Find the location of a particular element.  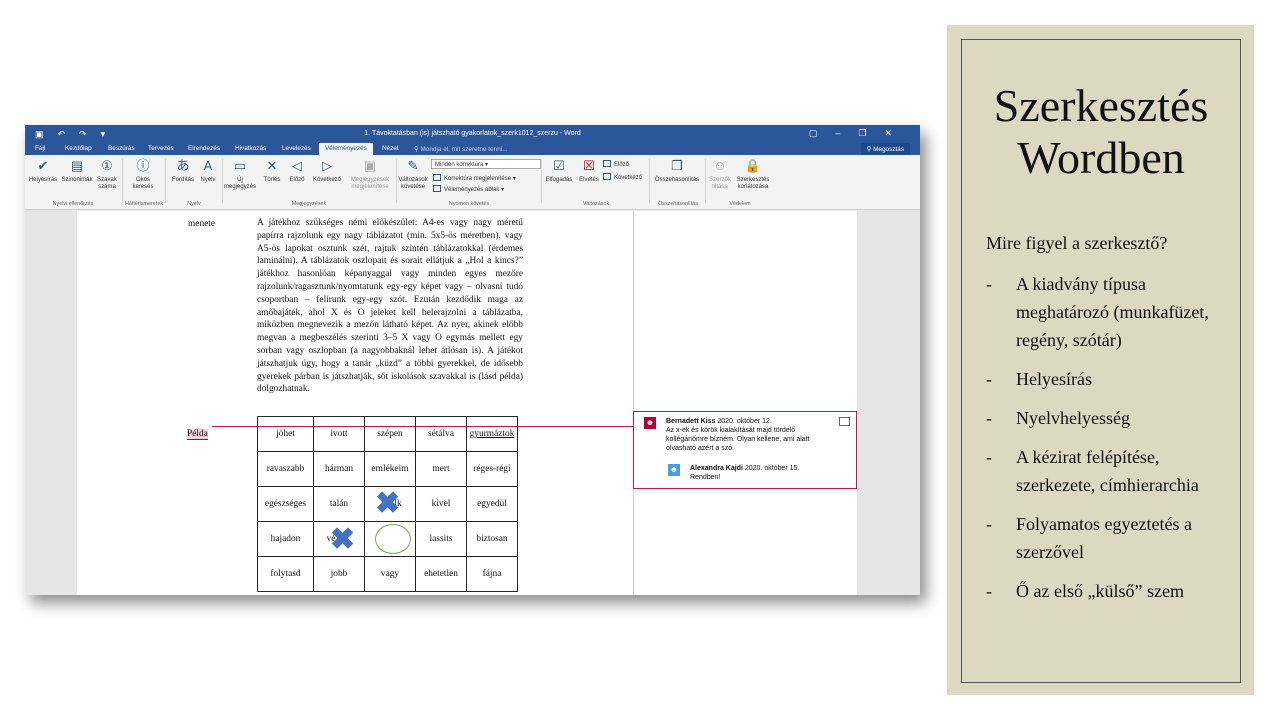

group-label: Nyelv is located at coordinates (194, 204).